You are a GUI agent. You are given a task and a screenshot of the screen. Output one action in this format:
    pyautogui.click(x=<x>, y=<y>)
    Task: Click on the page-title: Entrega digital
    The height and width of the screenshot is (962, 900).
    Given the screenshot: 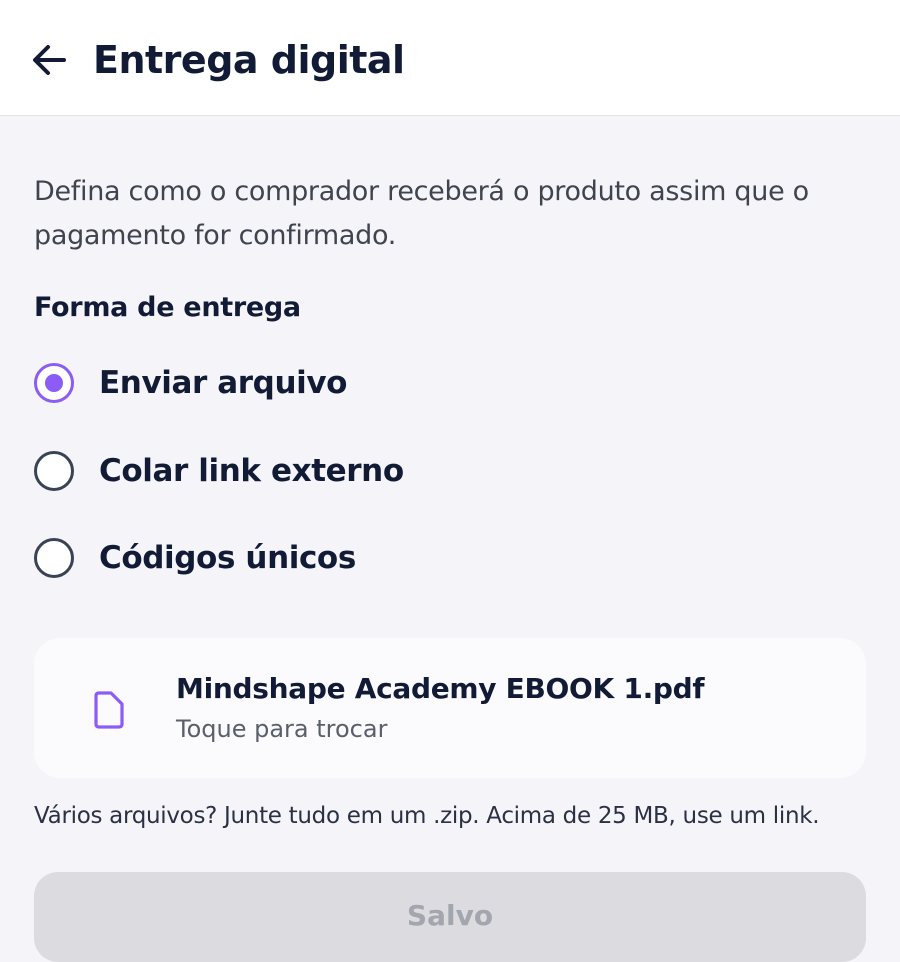 What is the action you would take?
    pyautogui.click(x=249, y=60)
    